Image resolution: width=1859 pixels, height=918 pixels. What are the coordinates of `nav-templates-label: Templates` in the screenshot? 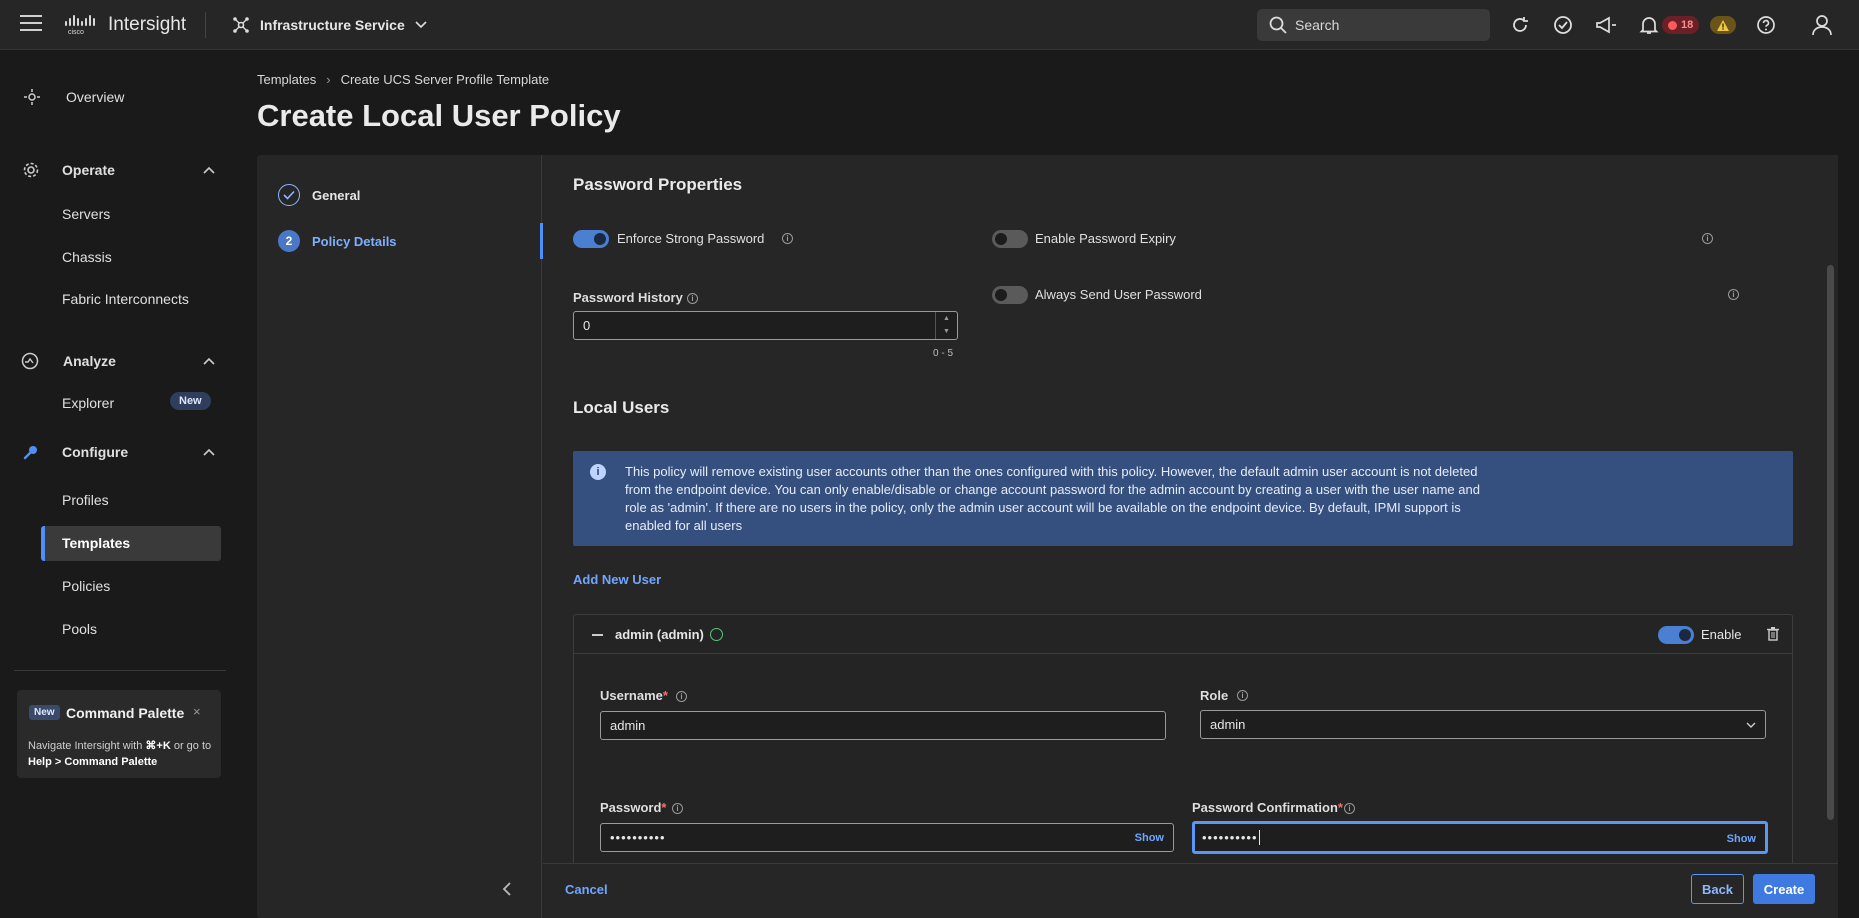 It's located at (96, 543).